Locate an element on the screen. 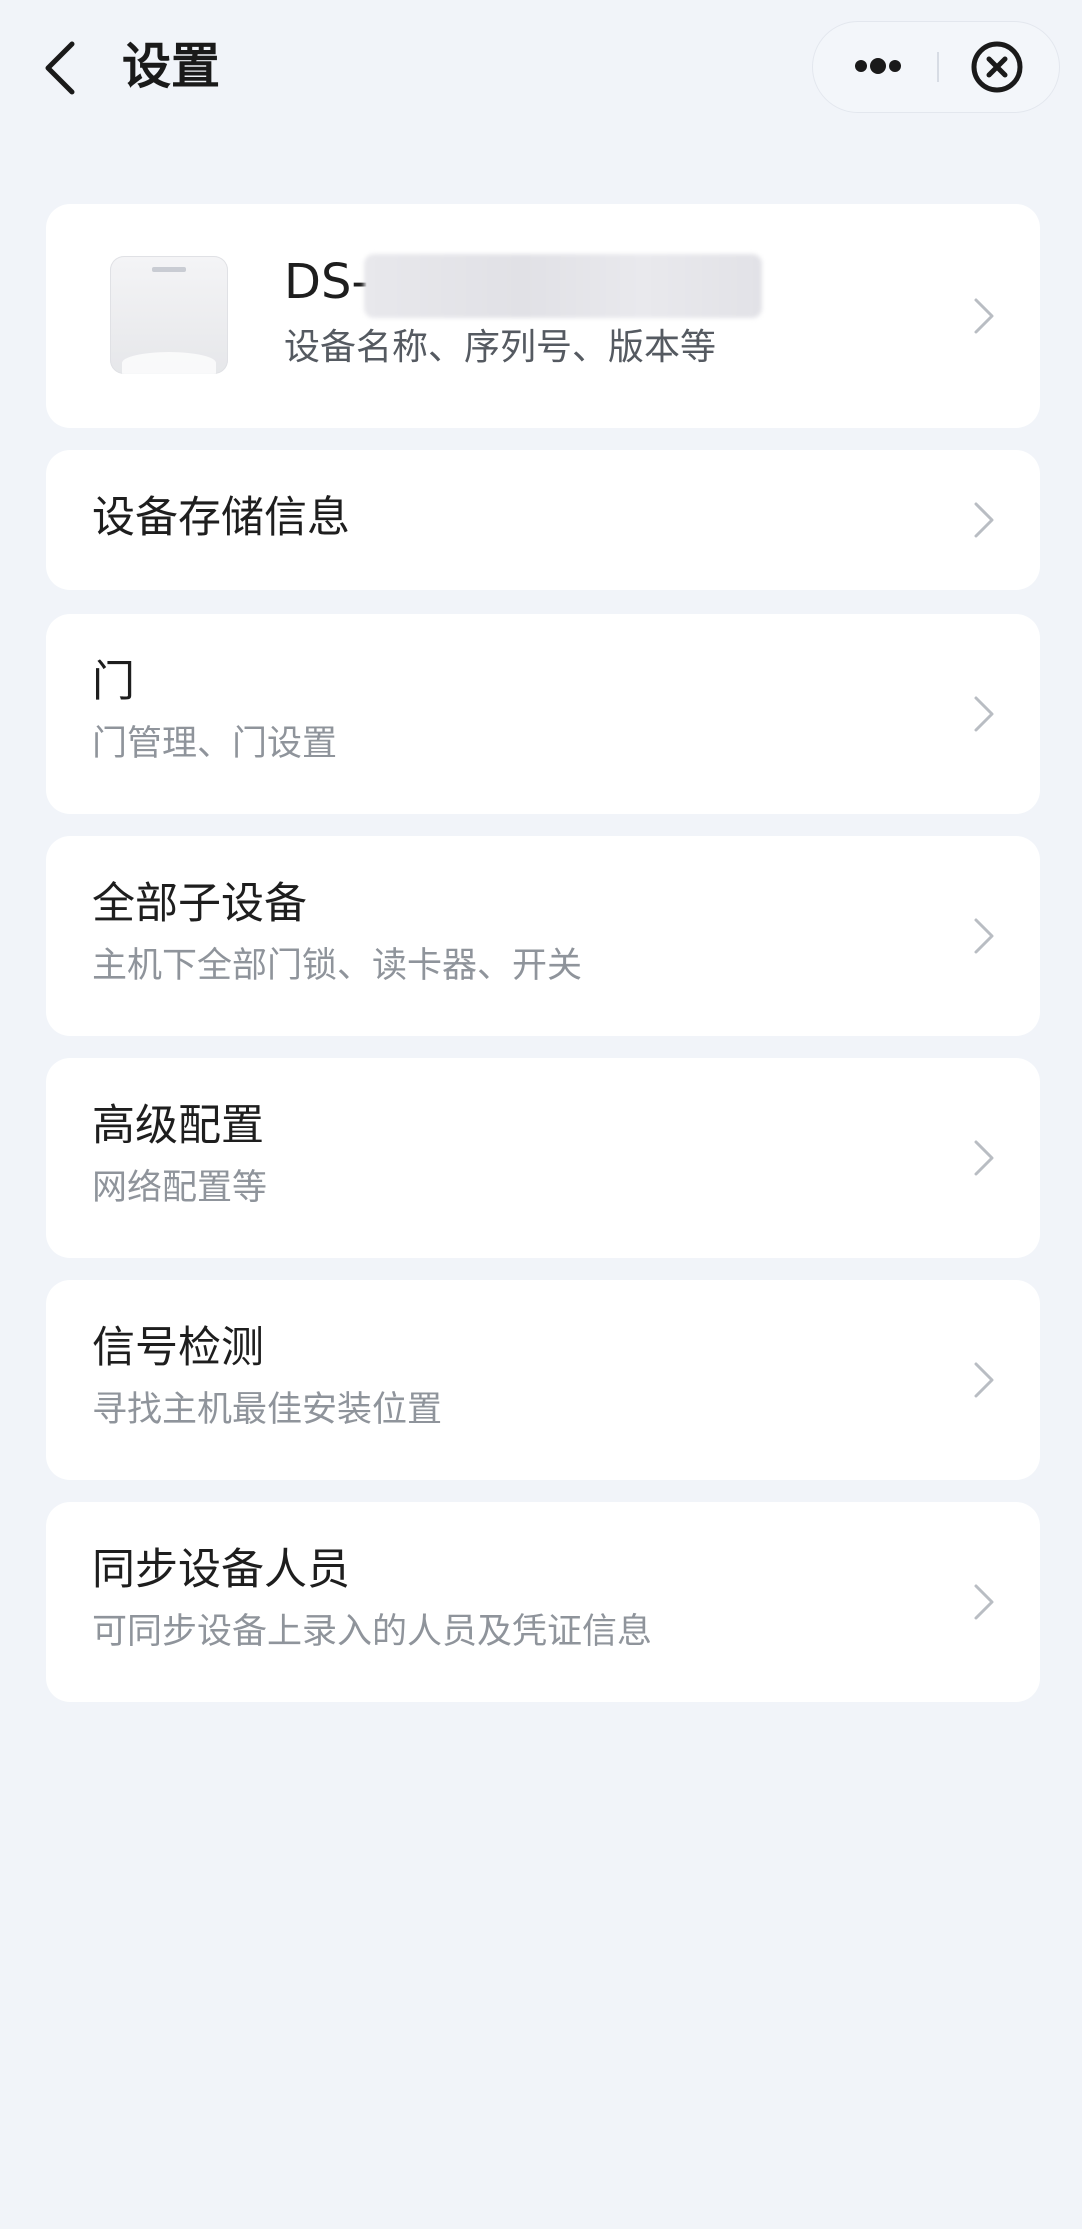 The image size is (1082, 2229). close-circle-icon is located at coordinates (997, 67).